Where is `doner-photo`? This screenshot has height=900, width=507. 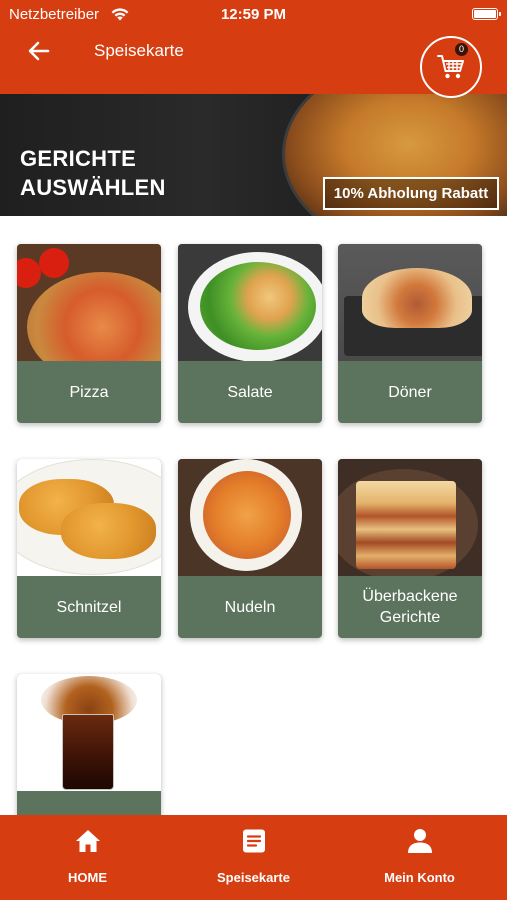
doner-photo is located at coordinates (410, 302).